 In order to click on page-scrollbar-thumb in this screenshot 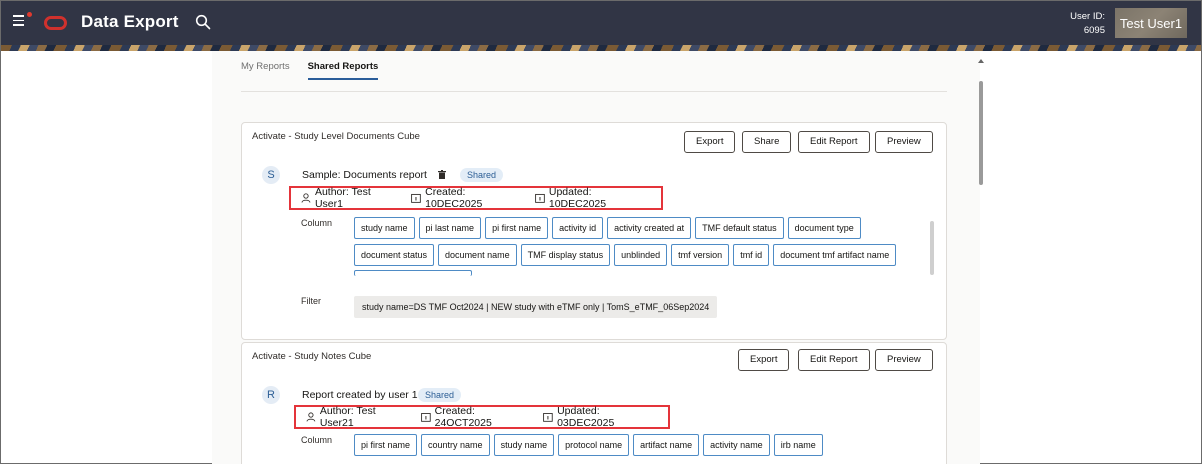, I will do `click(981, 133)`.